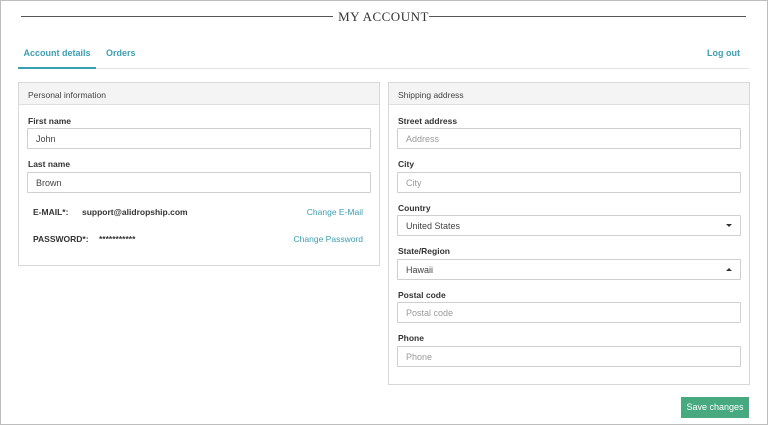  Describe the element at coordinates (121, 53) in the screenshot. I see `tab-orders: Orders` at that location.